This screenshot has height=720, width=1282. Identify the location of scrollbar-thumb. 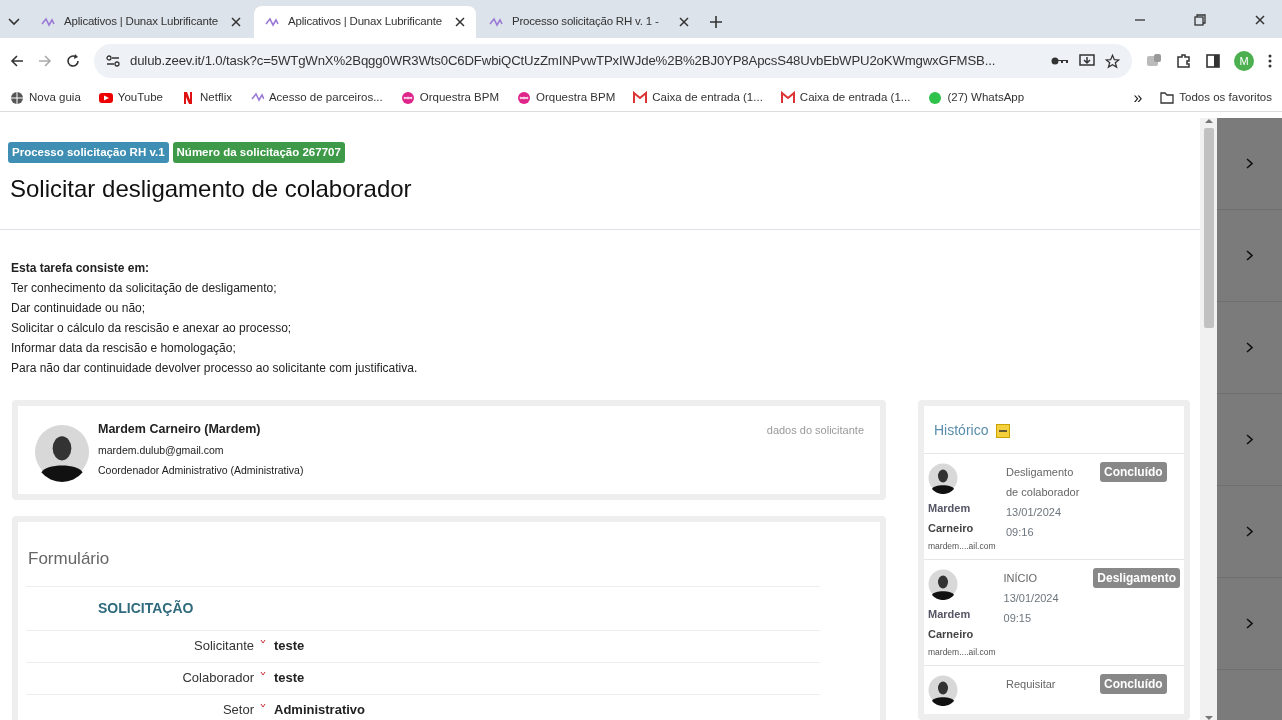
(1208, 228).